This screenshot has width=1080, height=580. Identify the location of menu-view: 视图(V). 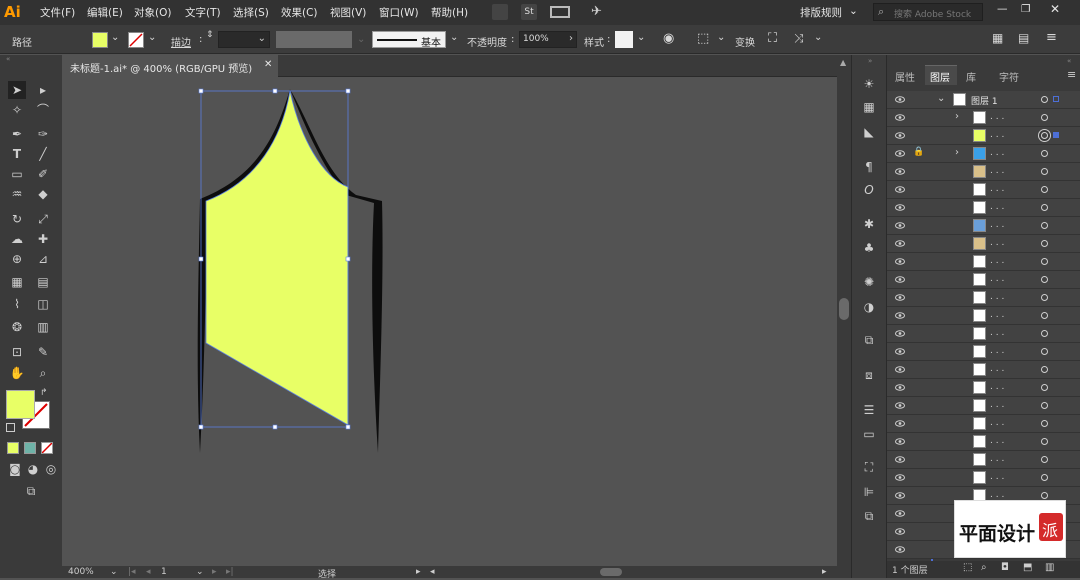
(348, 12).